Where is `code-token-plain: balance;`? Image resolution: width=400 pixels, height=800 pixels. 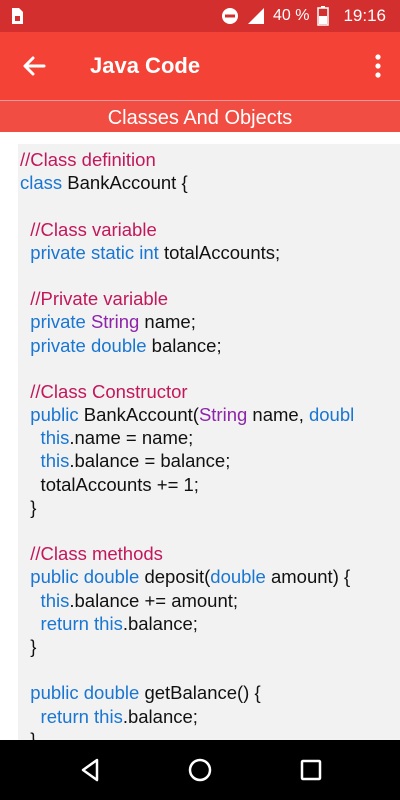 code-token-plain: balance; is located at coordinates (184, 345).